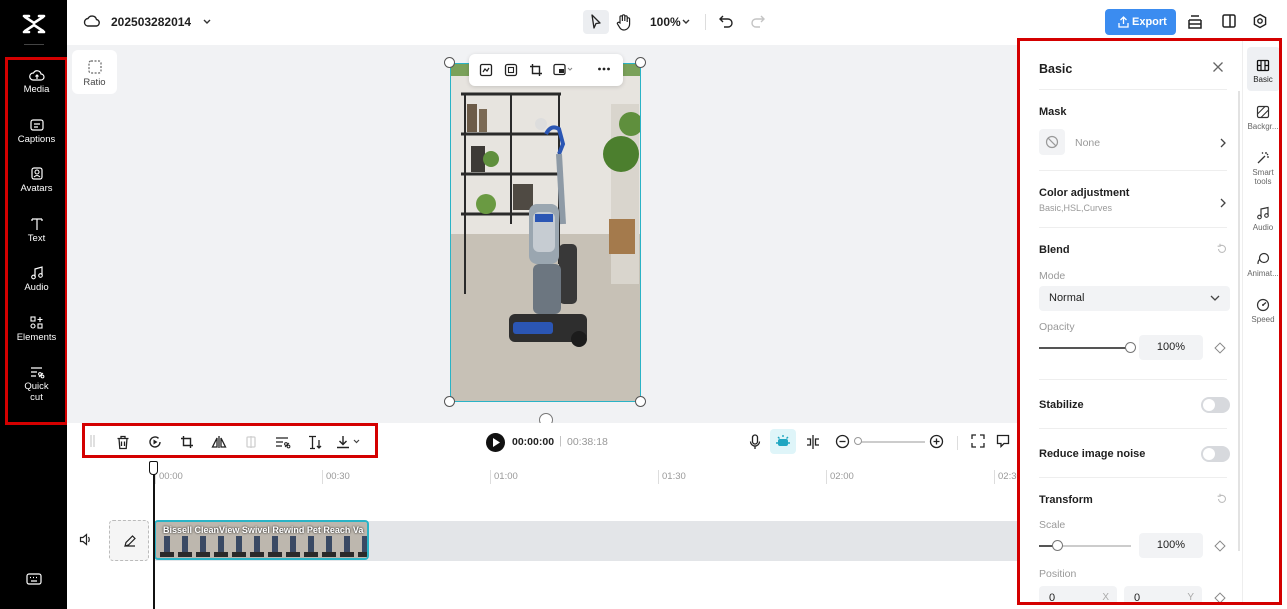 The height and width of the screenshot is (609, 1287). I want to click on opacity-input: 100%, so click(1171, 347).